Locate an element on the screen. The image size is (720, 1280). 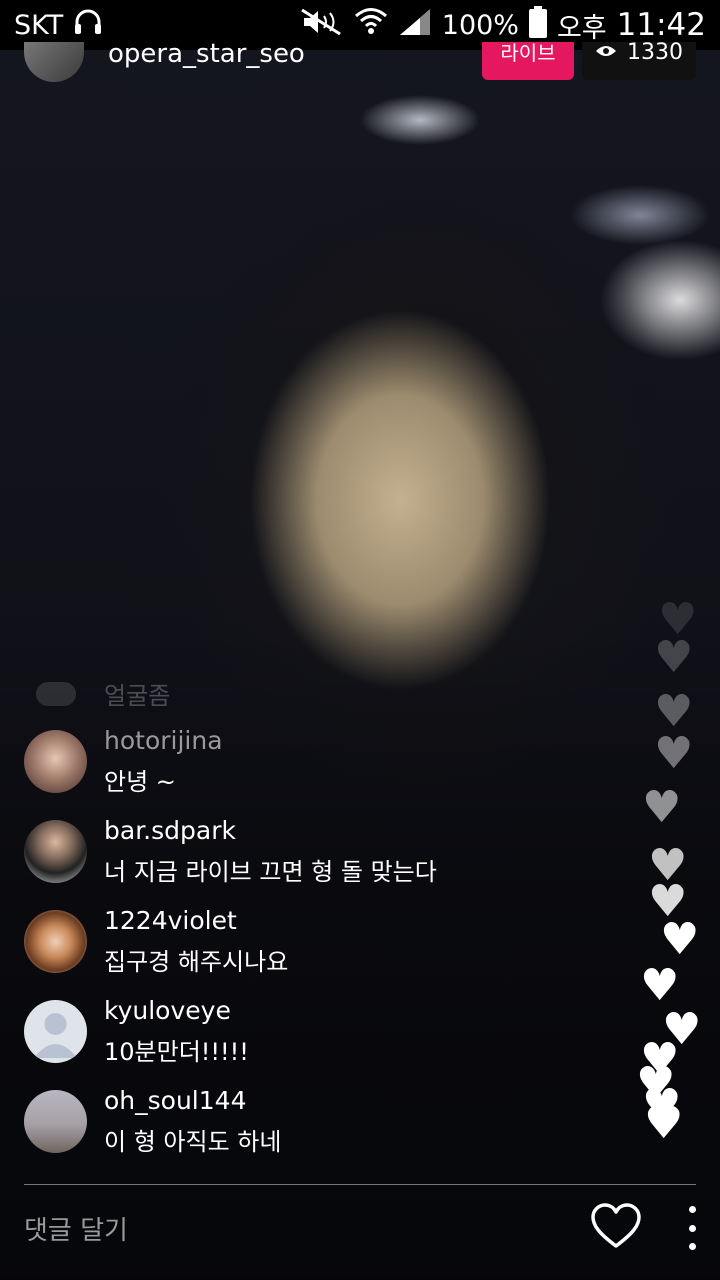
battery-percent: 100% is located at coordinates (480, 25).